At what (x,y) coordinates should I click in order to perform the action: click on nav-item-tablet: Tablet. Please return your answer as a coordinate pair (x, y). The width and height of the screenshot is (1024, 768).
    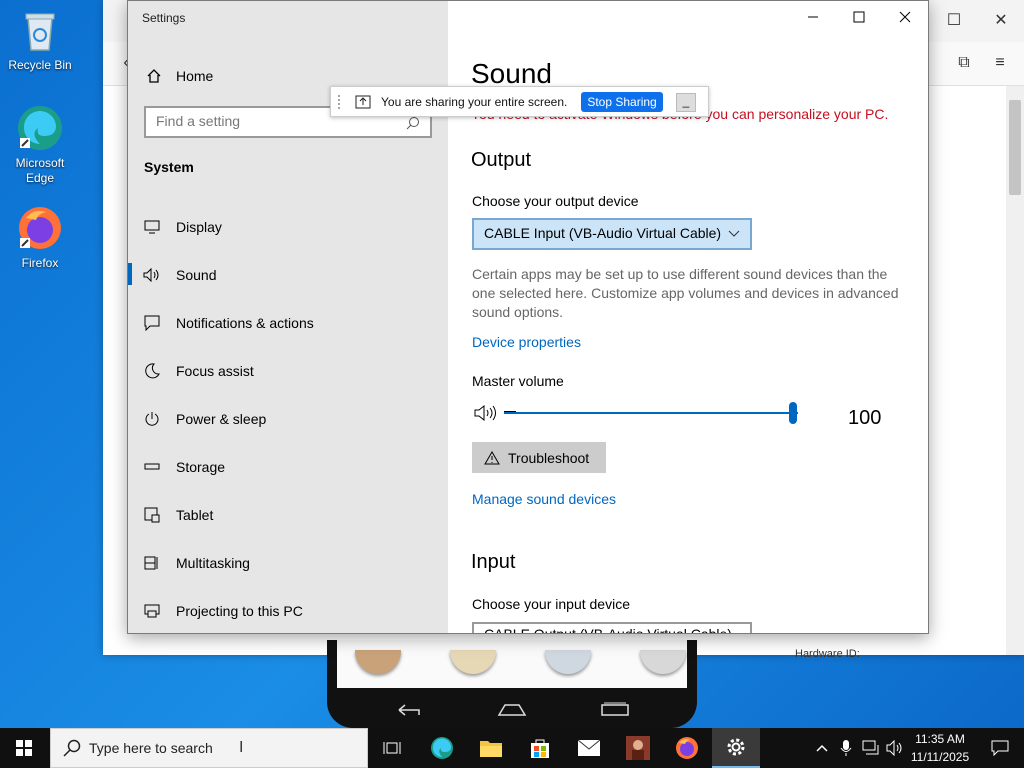
    Looking at the image, I should click on (288, 515).